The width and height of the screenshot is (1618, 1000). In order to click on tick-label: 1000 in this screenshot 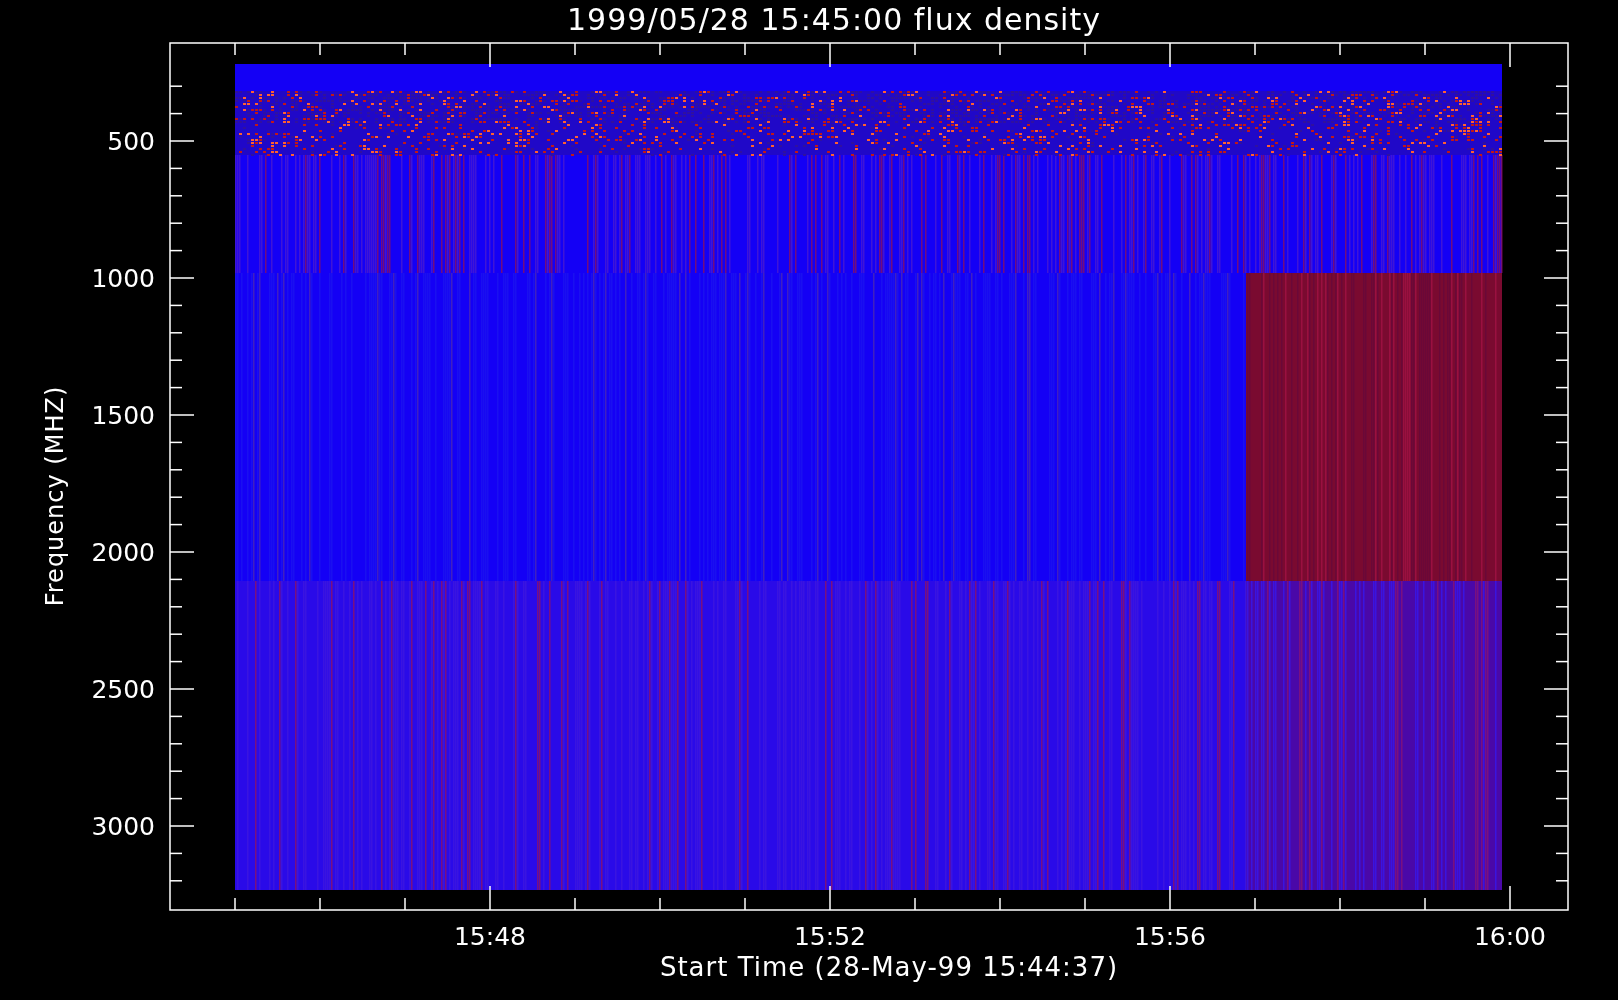, I will do `click(123, 278)`.